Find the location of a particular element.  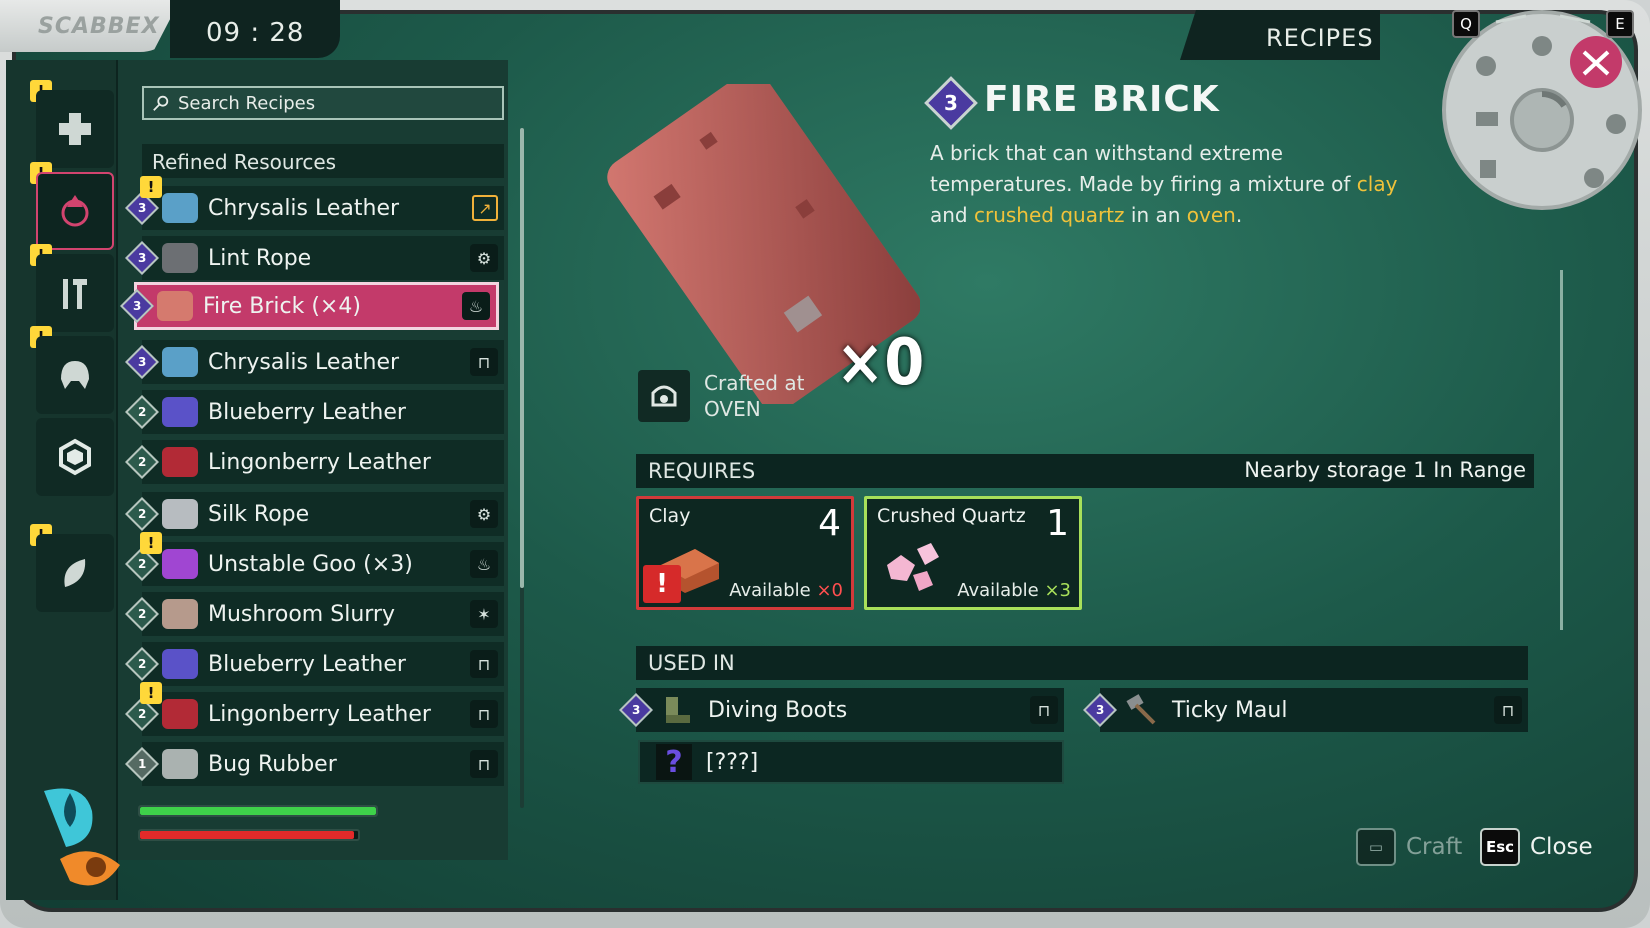

recipe-row: 3 Chrysalis Leather ↗! is located at coordinates (314, 203).